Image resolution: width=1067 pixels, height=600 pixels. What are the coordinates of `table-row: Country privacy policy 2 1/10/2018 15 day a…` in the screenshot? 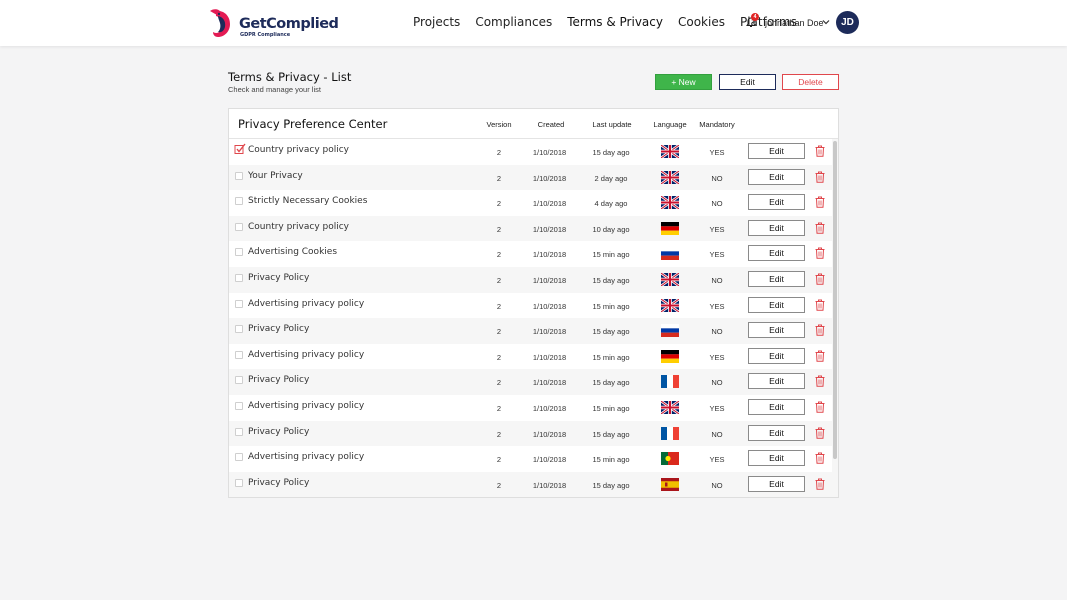 It's located at (530, 152).